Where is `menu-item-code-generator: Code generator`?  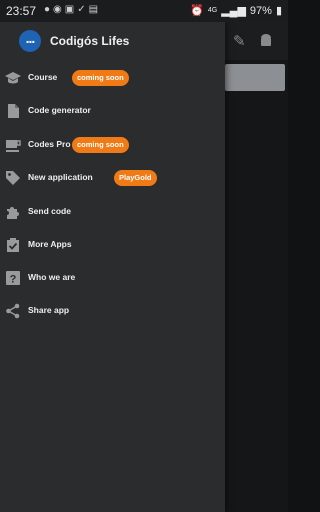
menu-item-code-generator: Code generator is located at coordinates (112, 111).